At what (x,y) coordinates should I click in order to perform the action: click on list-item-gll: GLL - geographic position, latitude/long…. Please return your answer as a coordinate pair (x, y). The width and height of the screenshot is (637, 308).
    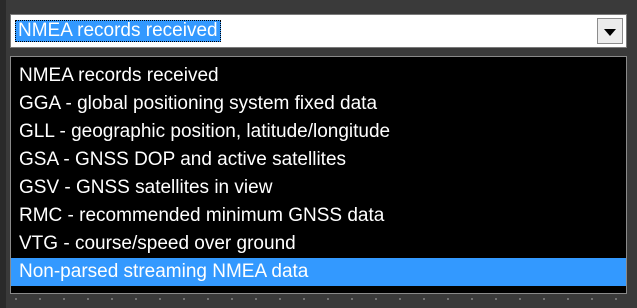
    Looking at the image, I should click on (318, 132).